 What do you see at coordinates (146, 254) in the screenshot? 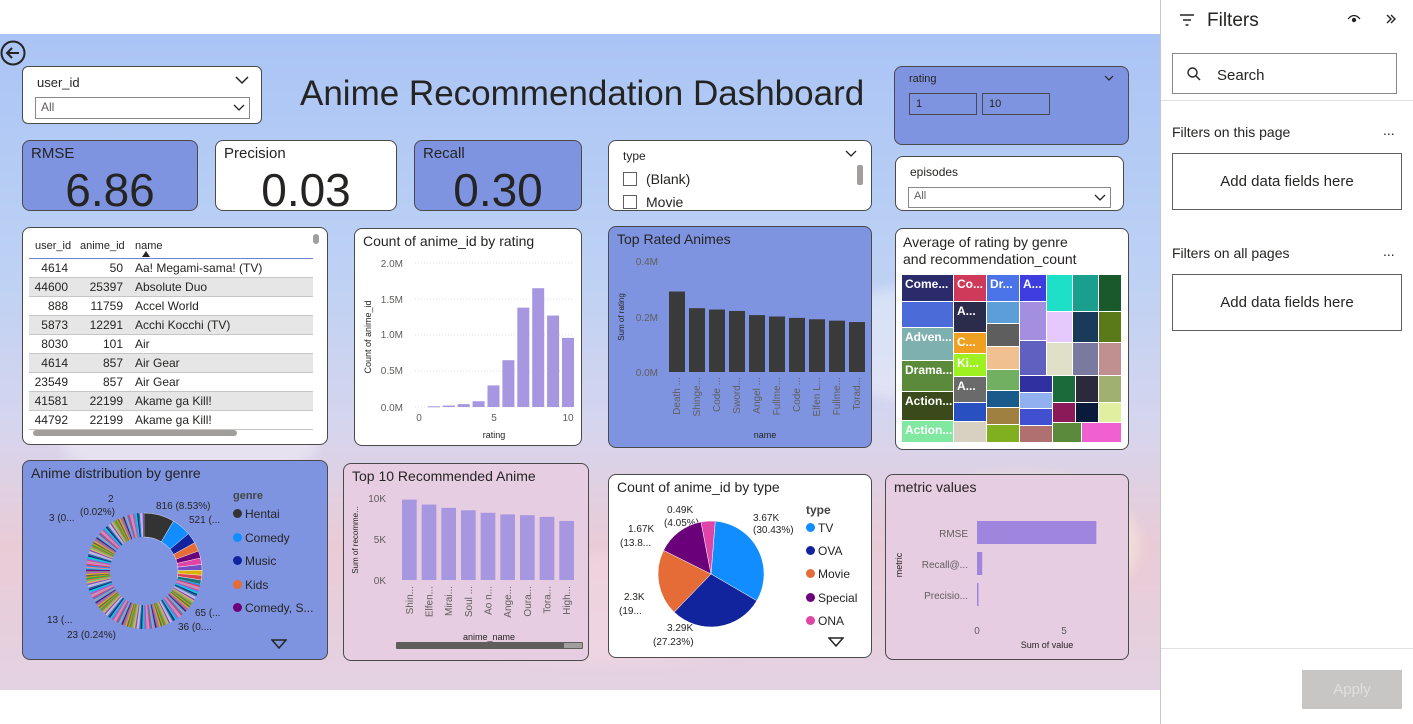
I see `sort-asc-icon` at bounding box center [146, 254].